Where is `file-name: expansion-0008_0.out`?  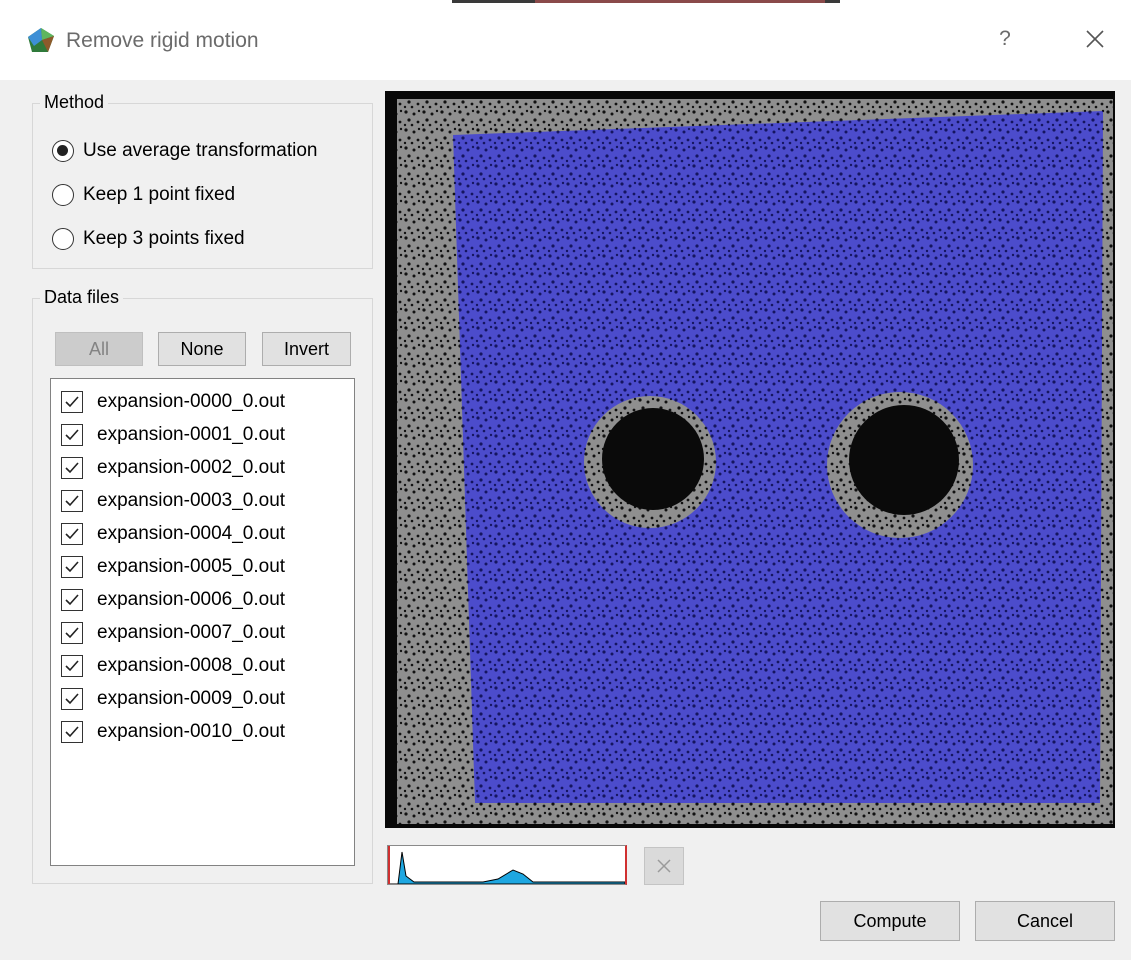
file-name: expansion-0008_0.out is located at coordinates (191, 665).